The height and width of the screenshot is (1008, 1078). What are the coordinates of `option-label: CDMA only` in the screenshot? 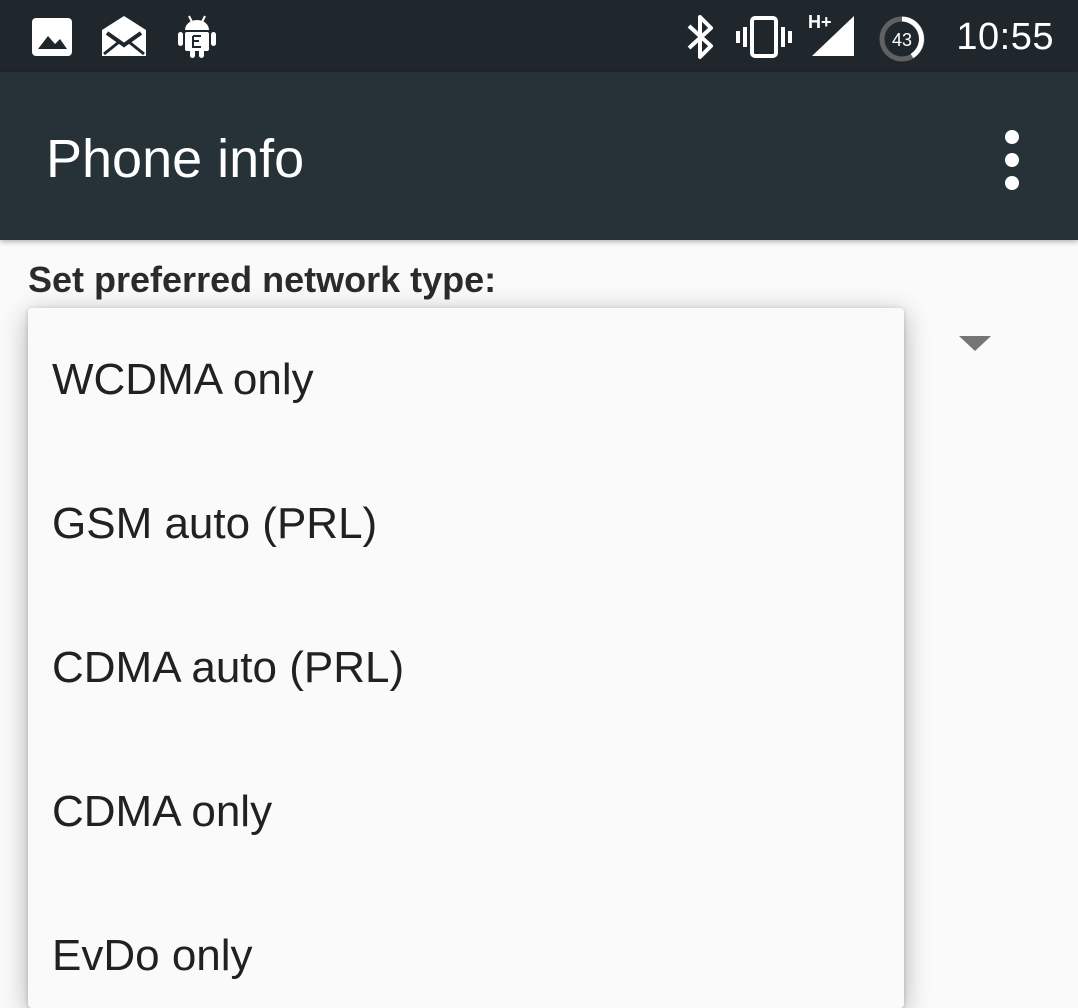 It's located at (162, 811).